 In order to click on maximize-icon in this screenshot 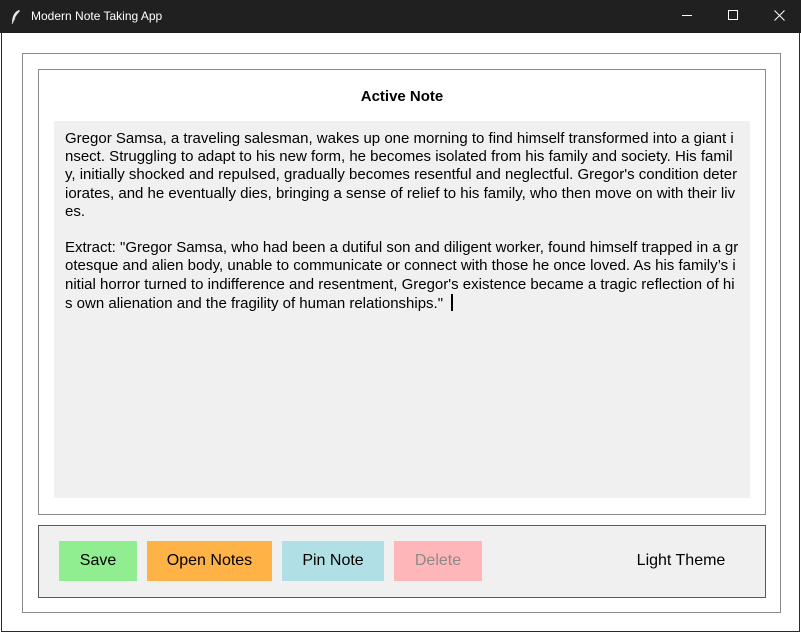, I will do `click(733, 17)`.